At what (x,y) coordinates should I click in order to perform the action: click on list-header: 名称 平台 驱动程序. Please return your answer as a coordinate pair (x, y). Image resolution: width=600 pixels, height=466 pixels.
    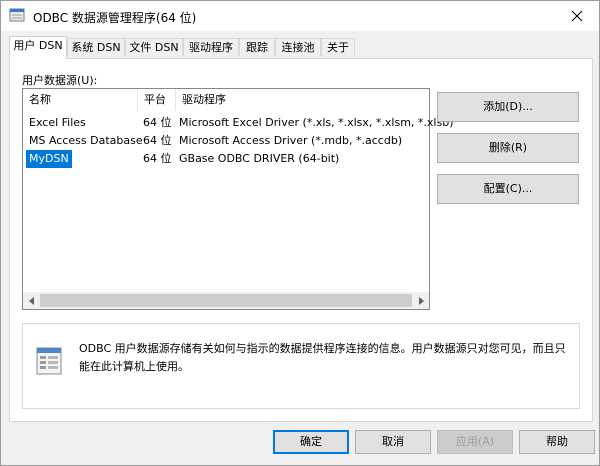
    Looking at the image, I should click on (226, 100).